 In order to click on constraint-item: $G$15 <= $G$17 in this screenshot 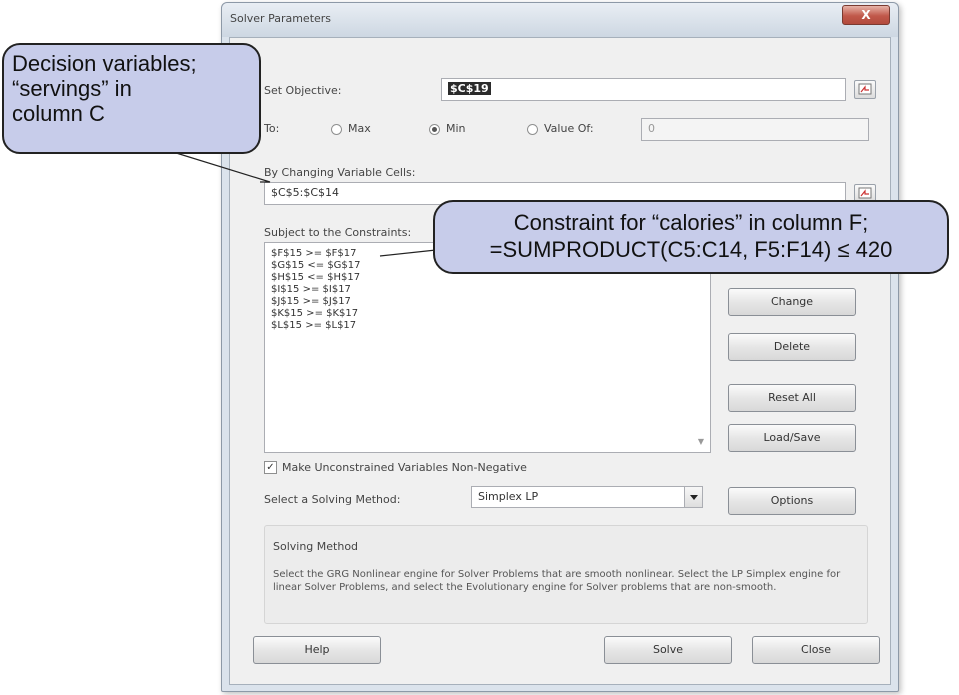, I will do `click(316, 265)`.